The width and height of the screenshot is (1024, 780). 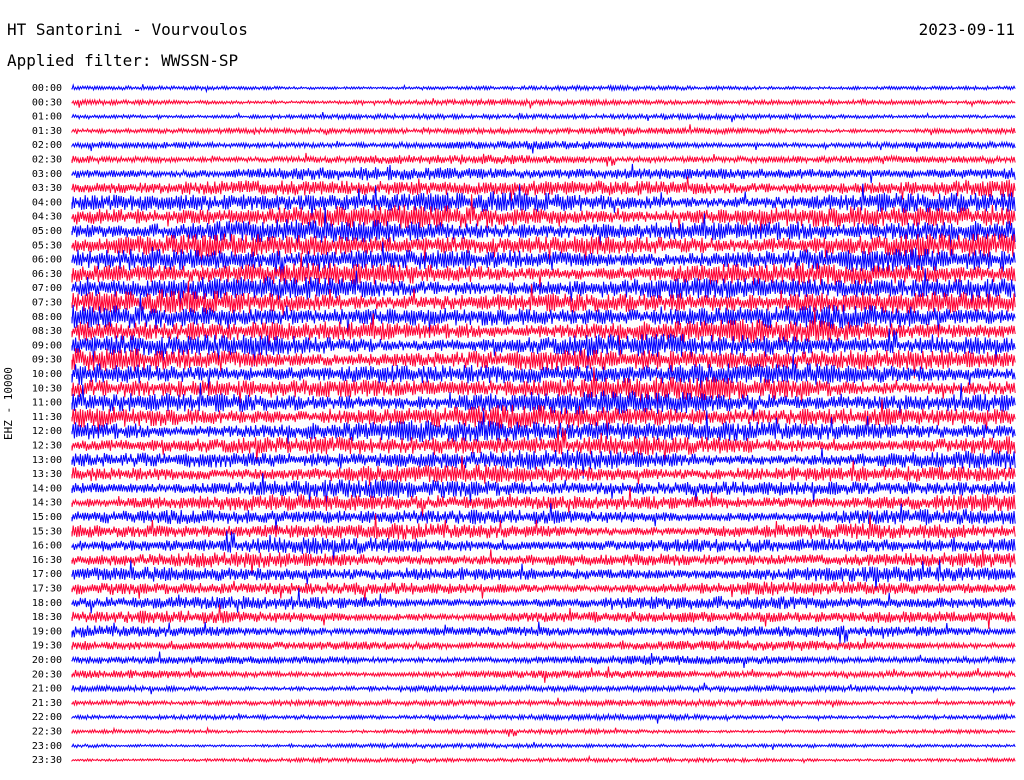 I want to click on time-label: 16:30, so click(x=47, y=560).